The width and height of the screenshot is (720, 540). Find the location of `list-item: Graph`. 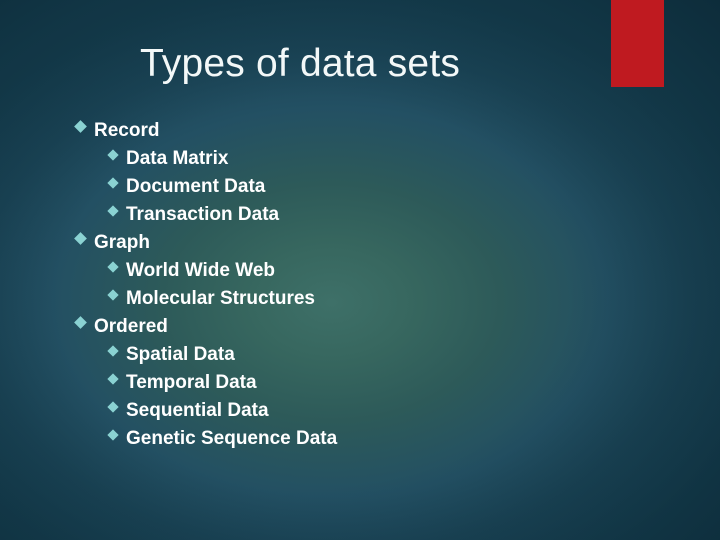

list-item: Graph is located at coordinates (354, 244).